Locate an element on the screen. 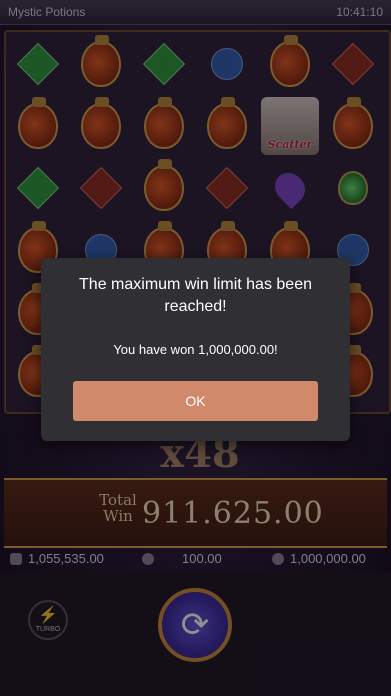 The height and width of the screenshot is (696, 391). dialog-message: The maximum win limit has been reached! is located at coordinates (195, 295).